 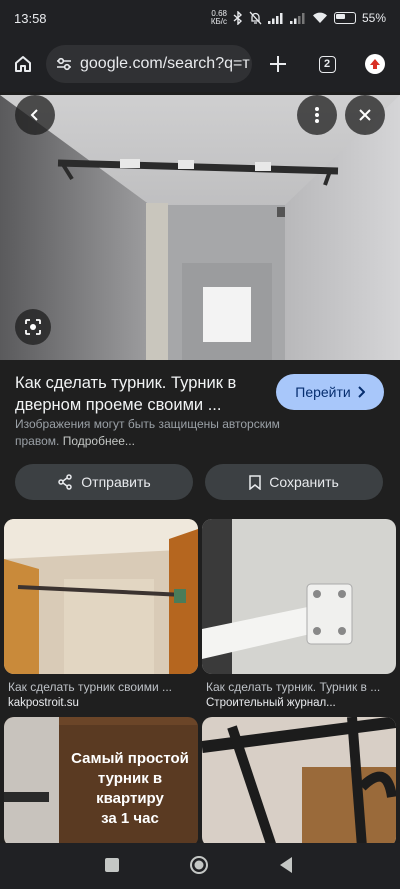 I want to click on back-button, so click(x=35, y=115).